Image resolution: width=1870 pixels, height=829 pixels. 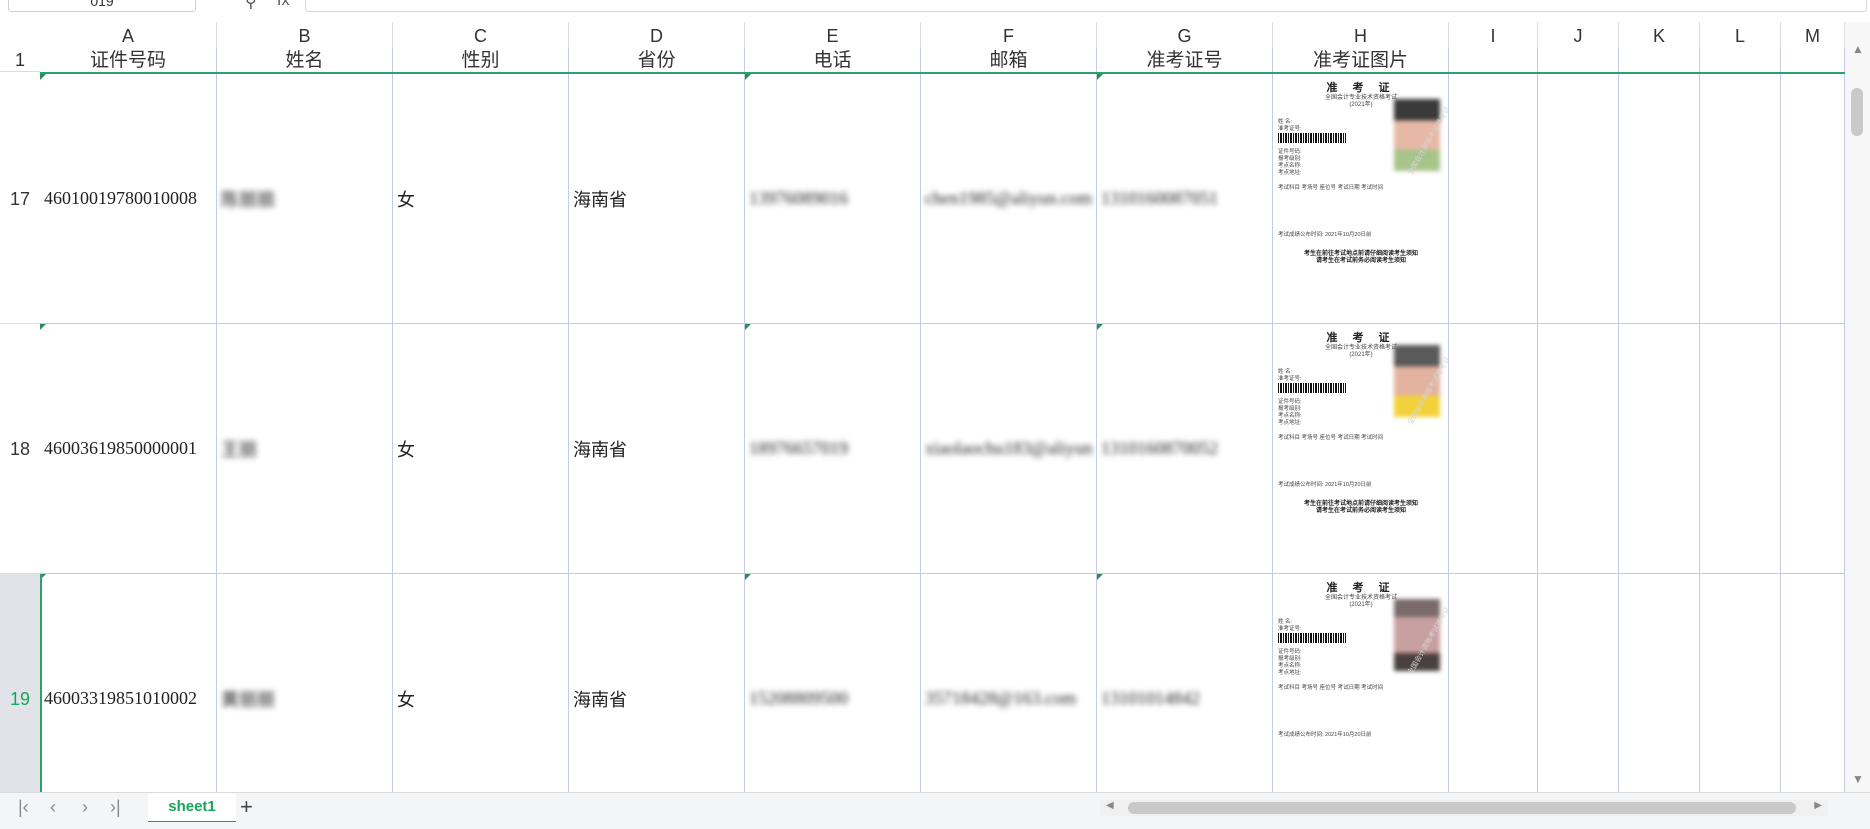 I want to click on id-cell: 46003619850000001, so click(x=128, y=449).